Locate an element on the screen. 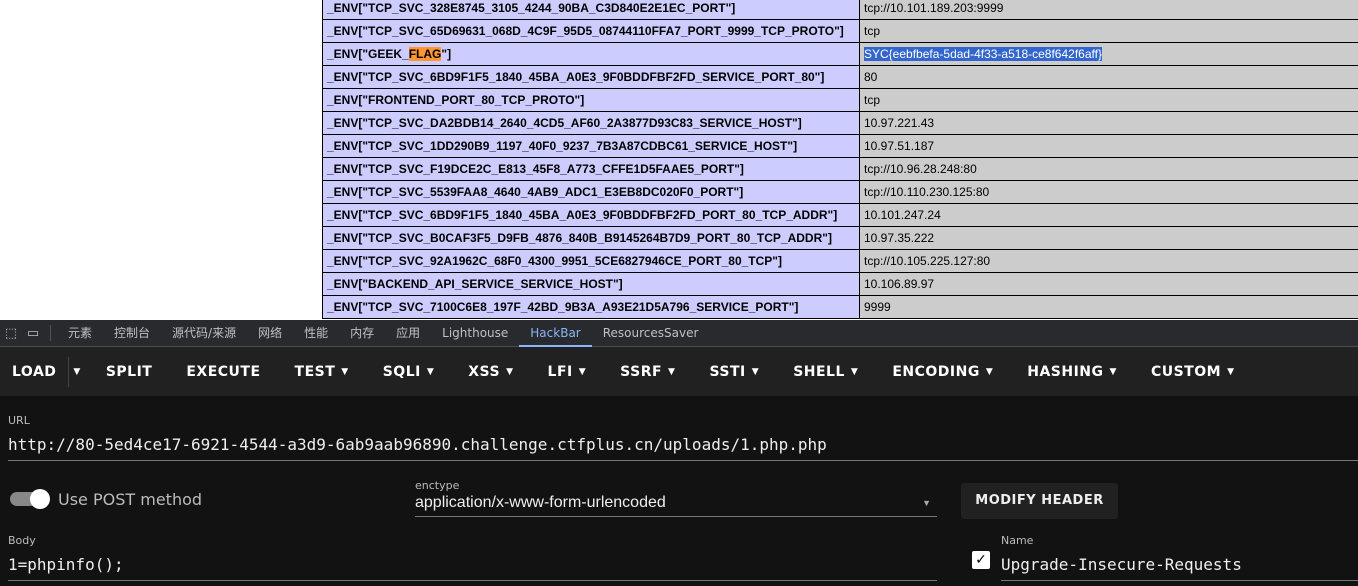 Image resolution: width=1358 pixels, height=586 pixels. enctype-label: enctype is located at coordinates (437, 485).